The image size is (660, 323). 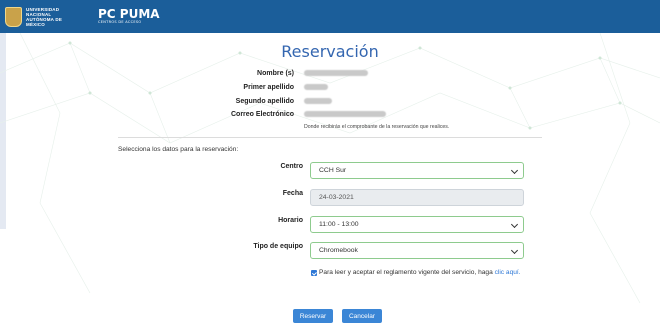 What do you see at coordinates (333, 170) in the screenshot?
I see `centro-selected-value: CCH Sur` at bounding box center [333, 170].